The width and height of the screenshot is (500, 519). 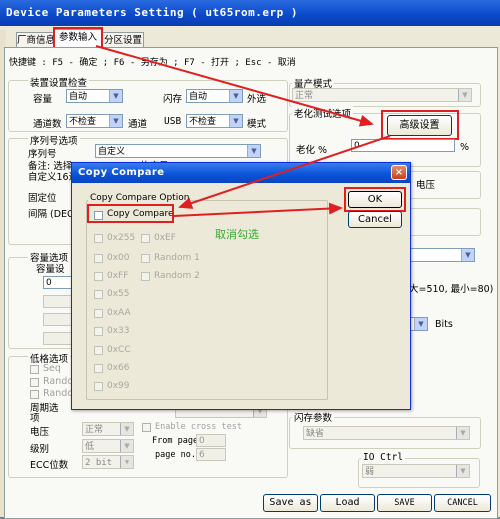 What do you see at coordinates (258, 209) in the screenshot?
I see `arrow-copy-compare-to-ok` at bounding box center [258, 209].